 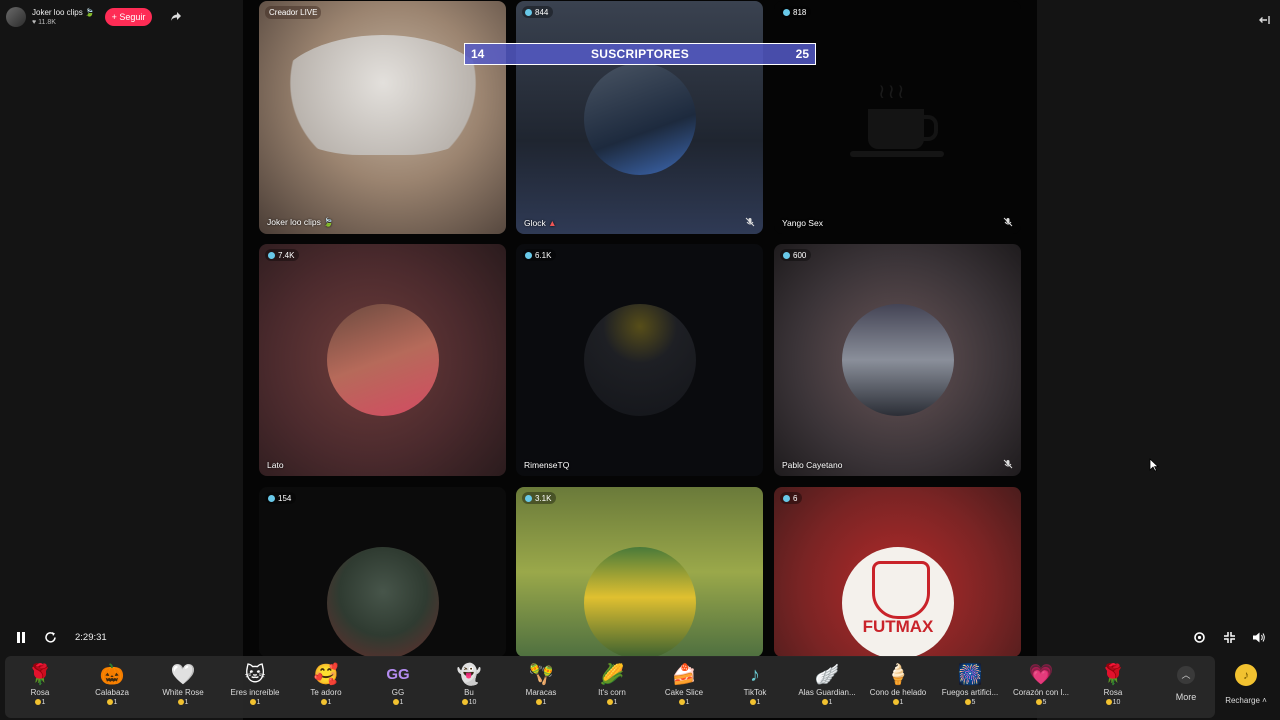 I want to click on more-gifts-button: ︿ More, so click(x=1186, y=687).